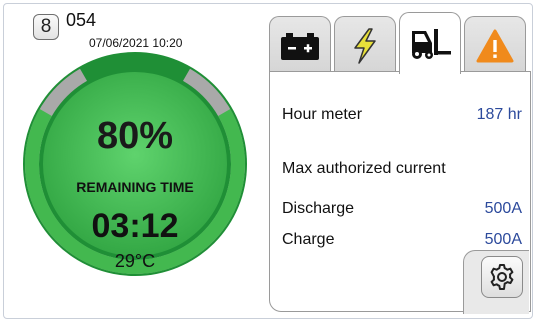  I want to click on charge-percent: 80%, so click(135, 136).